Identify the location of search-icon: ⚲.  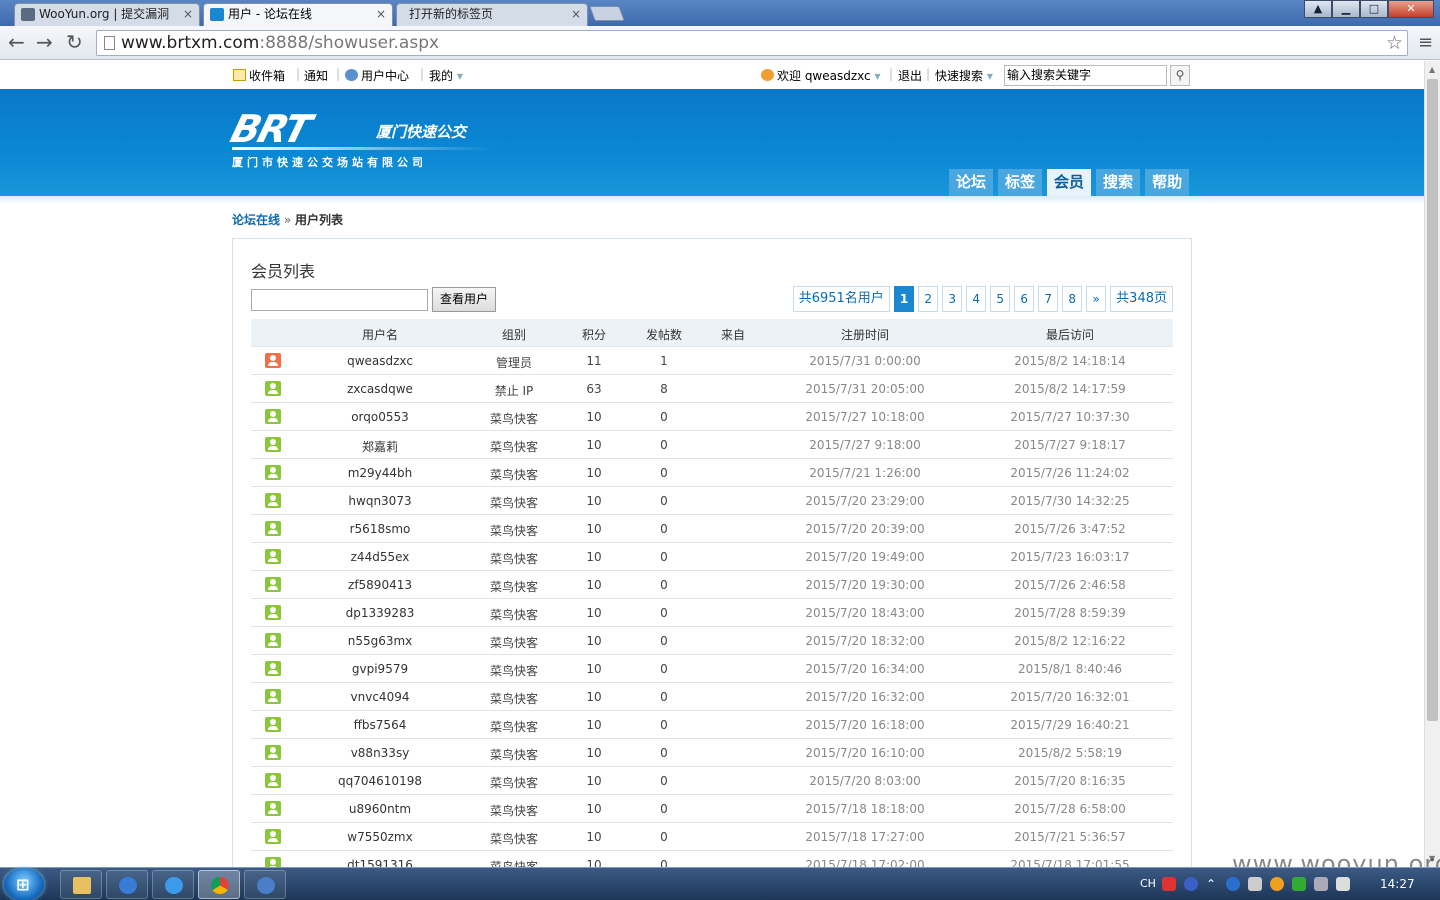
(1180, 75).